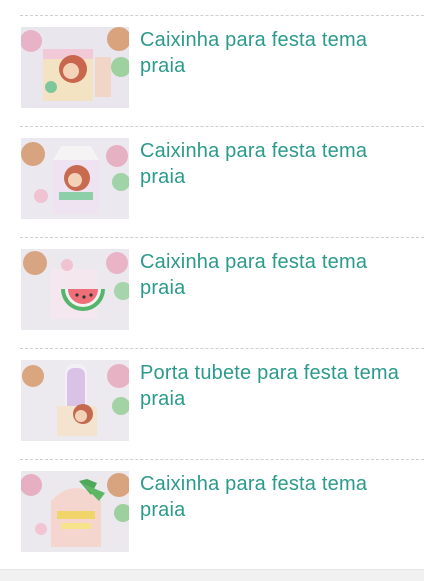  I want to click on footer-bar, so click(212, 575).